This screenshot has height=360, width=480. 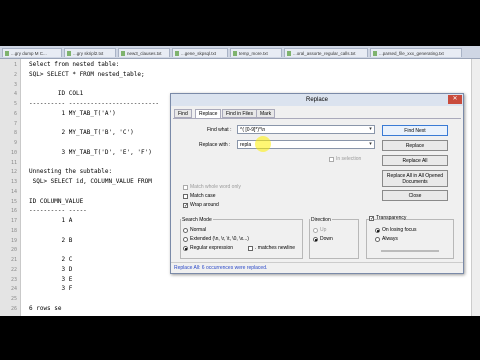 I want to click on replace-all-opened-button: Replace All in All Opened Documents, so click(x=415, y=178).